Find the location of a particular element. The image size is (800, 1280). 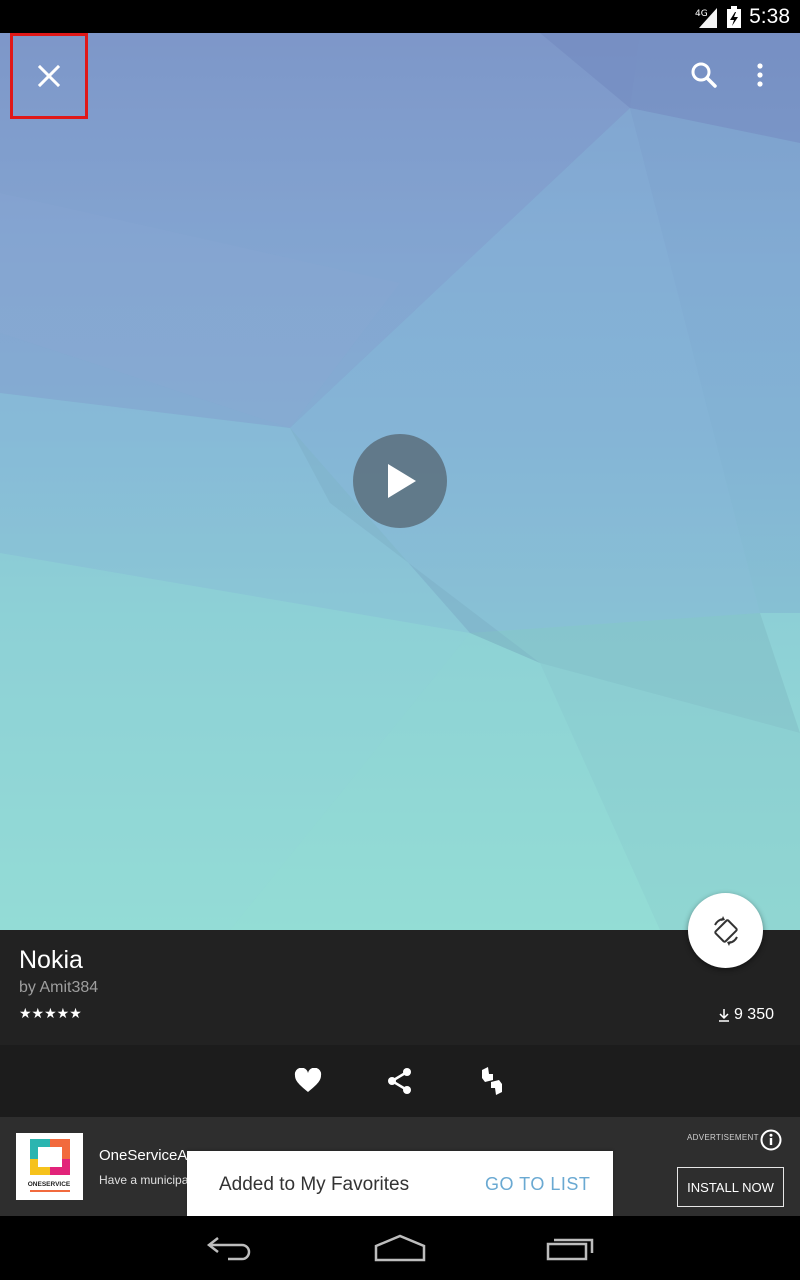

ad-logo: ONESERVICE is located at coordinates (49, 1166).